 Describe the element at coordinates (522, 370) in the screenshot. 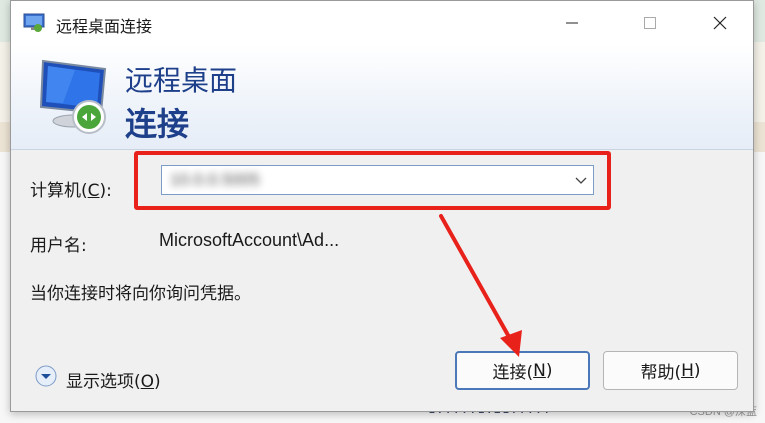

I see `connect-button: 连接(N)` at that location.